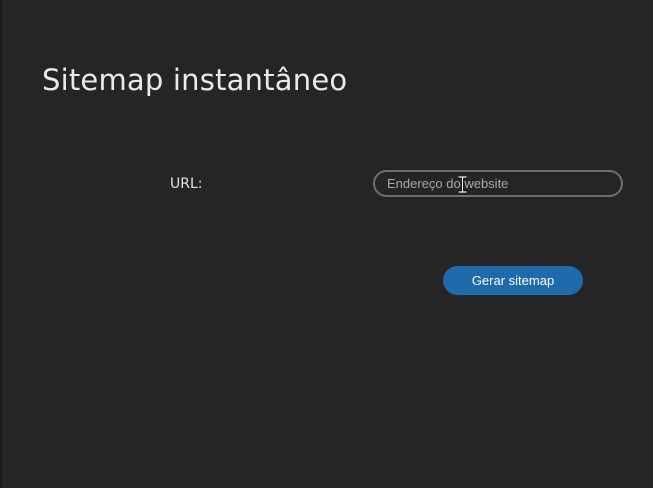 This screenshot has height=488, width=653. What do you see at coordinates (186, 184) in the screenshot?
I see `url-label: URL:` at bounding box center [186, 184].